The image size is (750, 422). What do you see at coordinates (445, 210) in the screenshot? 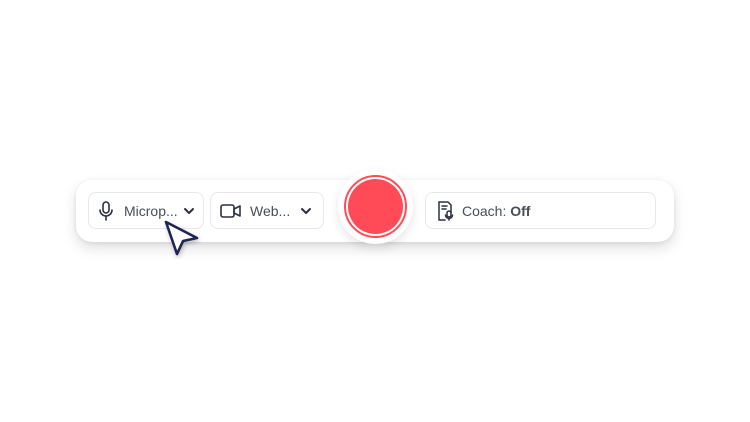
I see `coach-icon` at bounding box center [445, 210].